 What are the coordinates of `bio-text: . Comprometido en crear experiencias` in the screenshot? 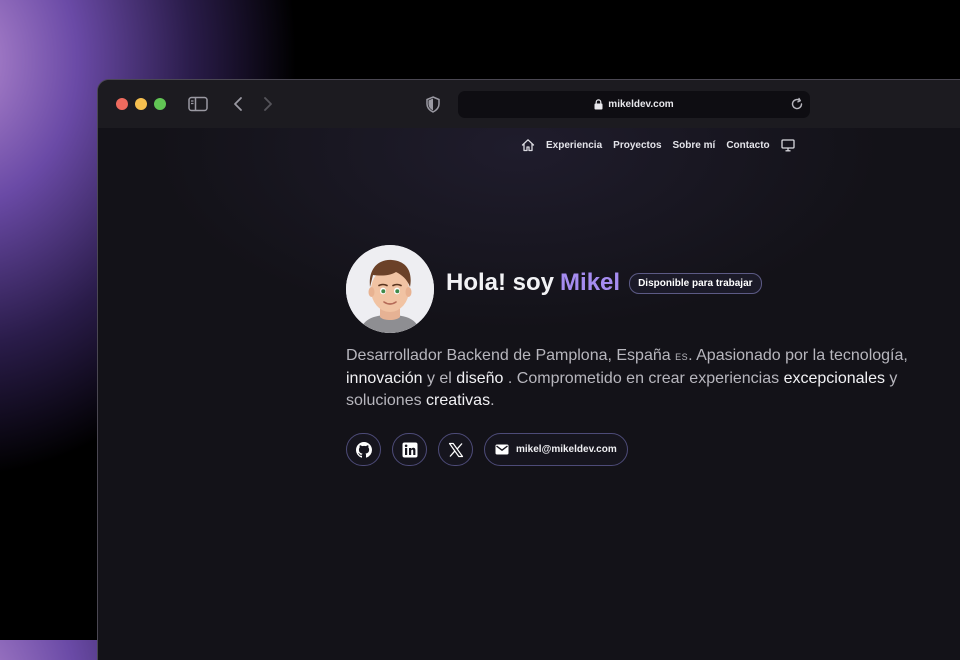 It's located at (643, 378).